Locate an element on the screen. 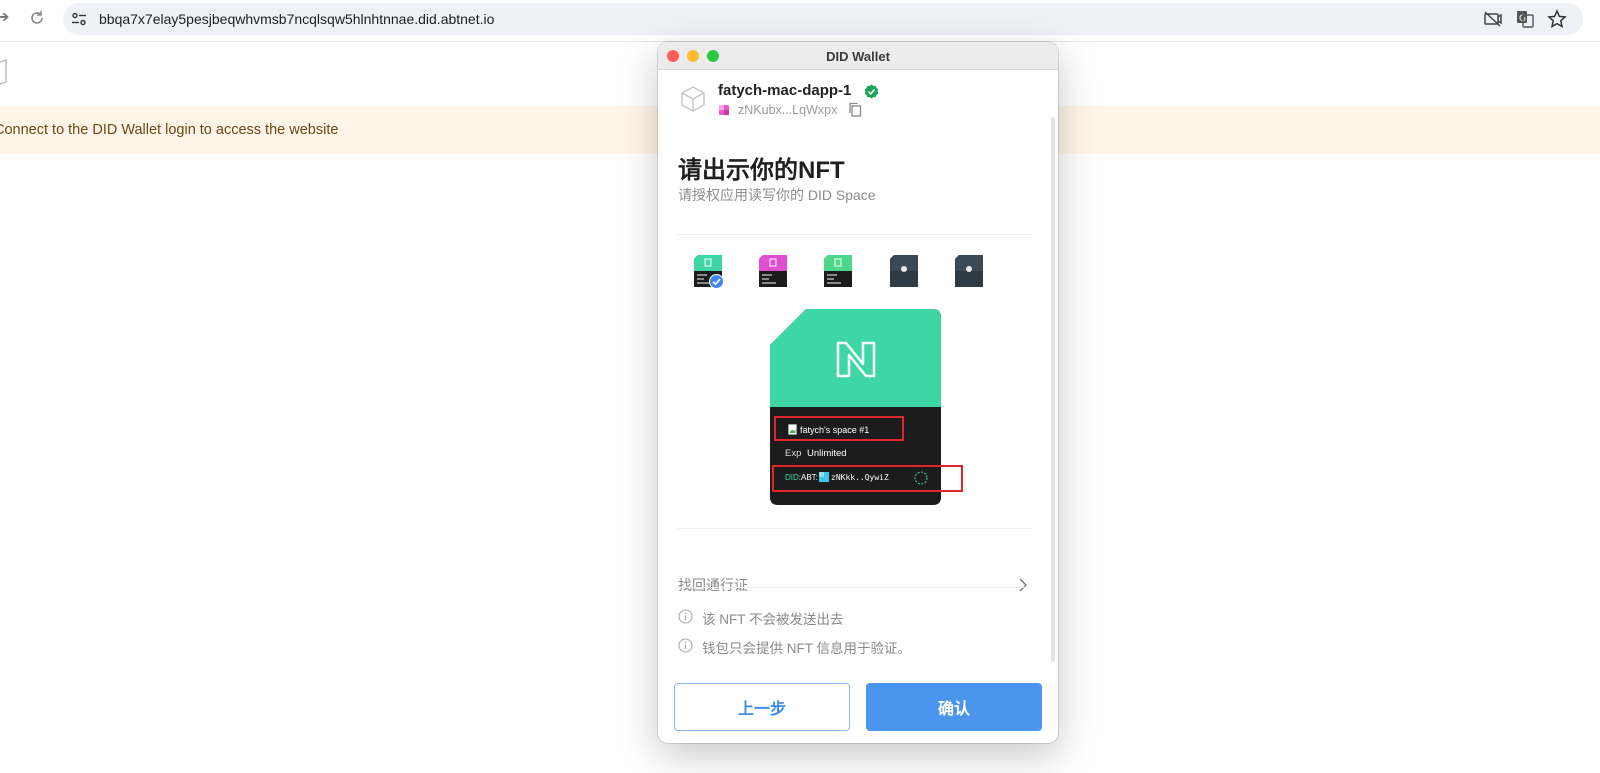  copy-icon is located at coordinates (855, 109).